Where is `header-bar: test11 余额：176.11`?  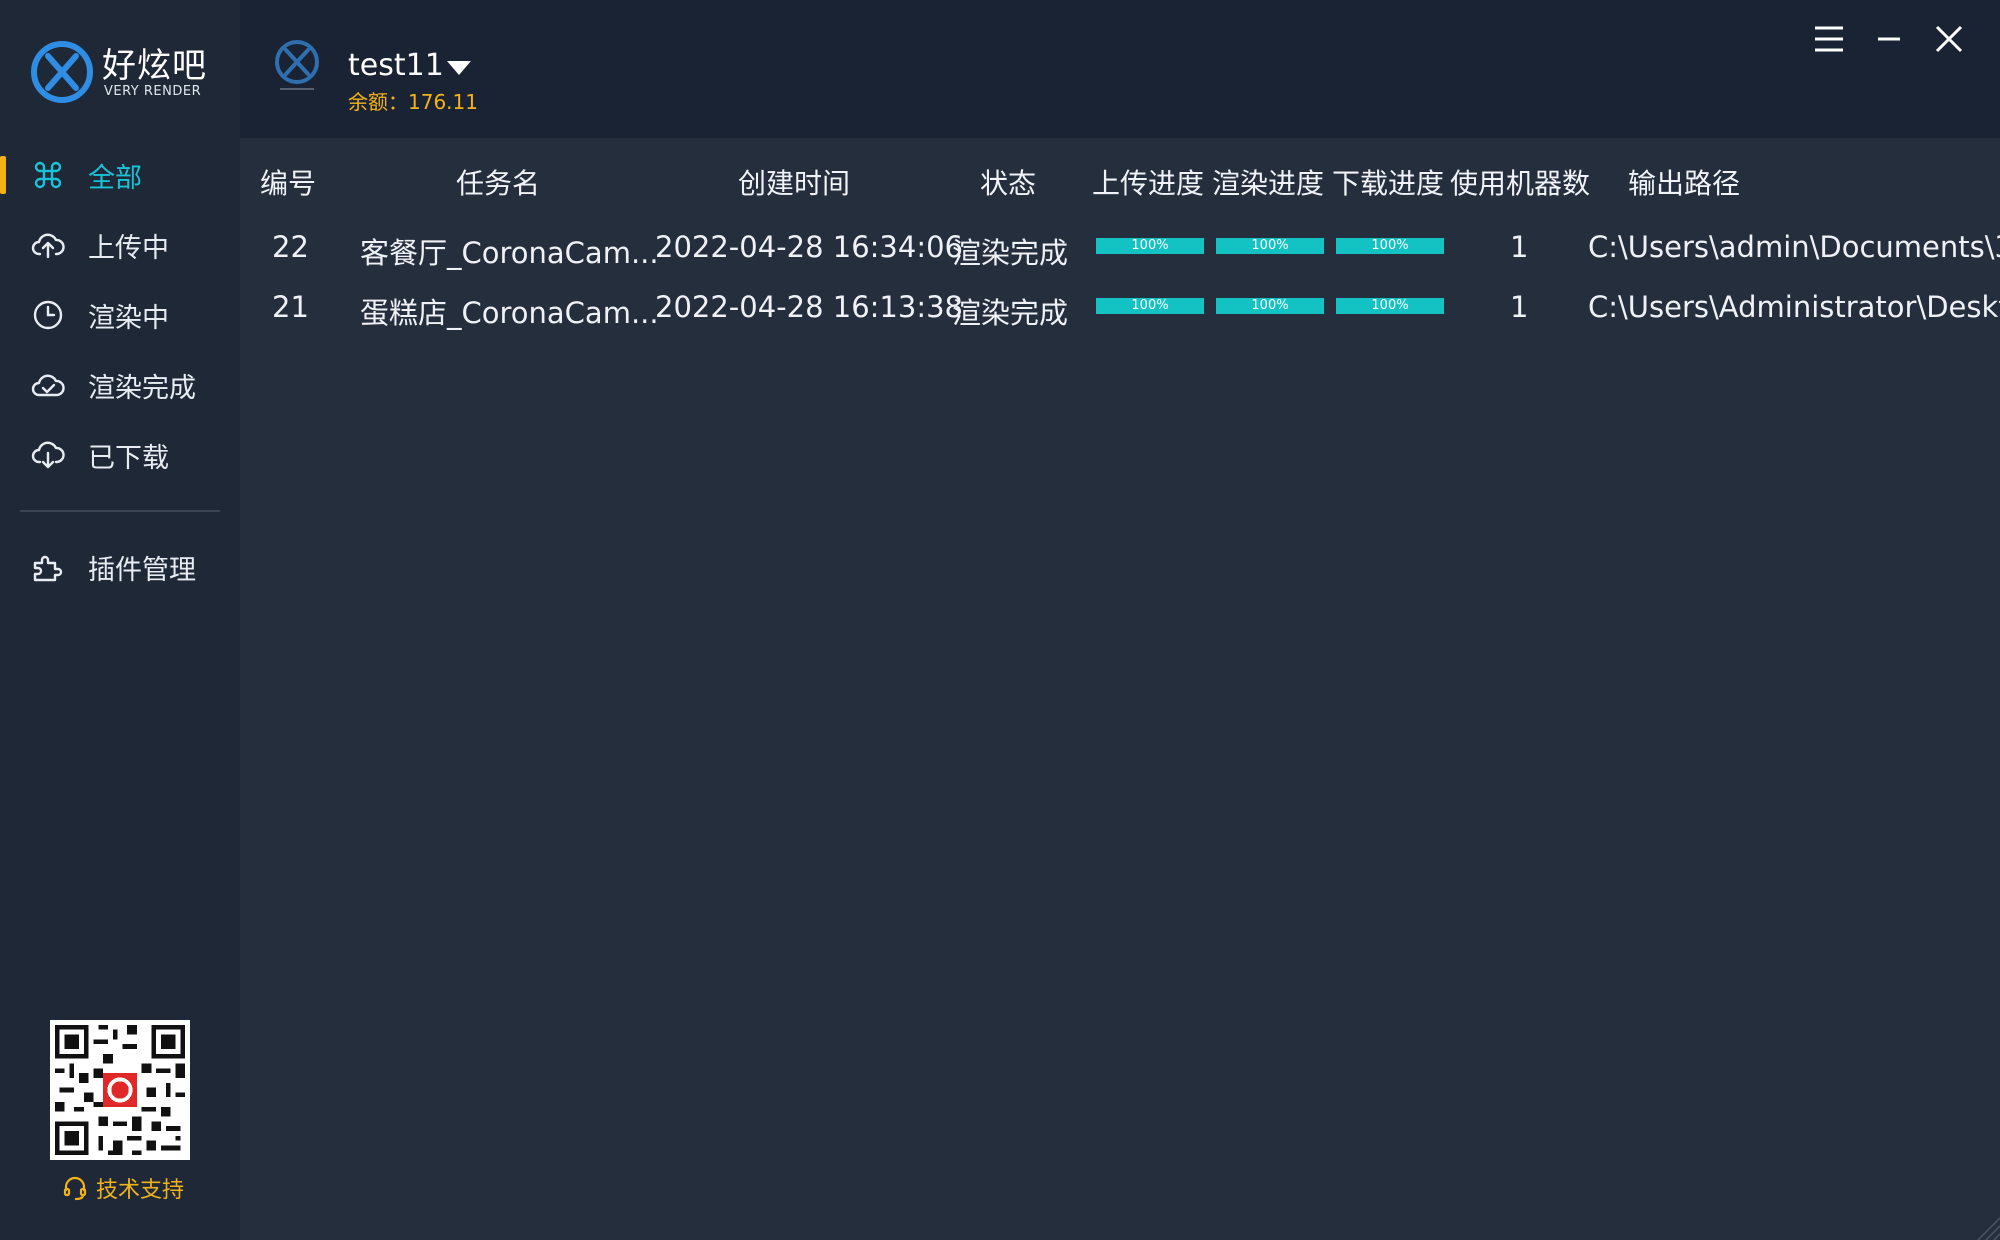 header-bar: test11 余额：176.11 is located at coordinates (1120, 69).